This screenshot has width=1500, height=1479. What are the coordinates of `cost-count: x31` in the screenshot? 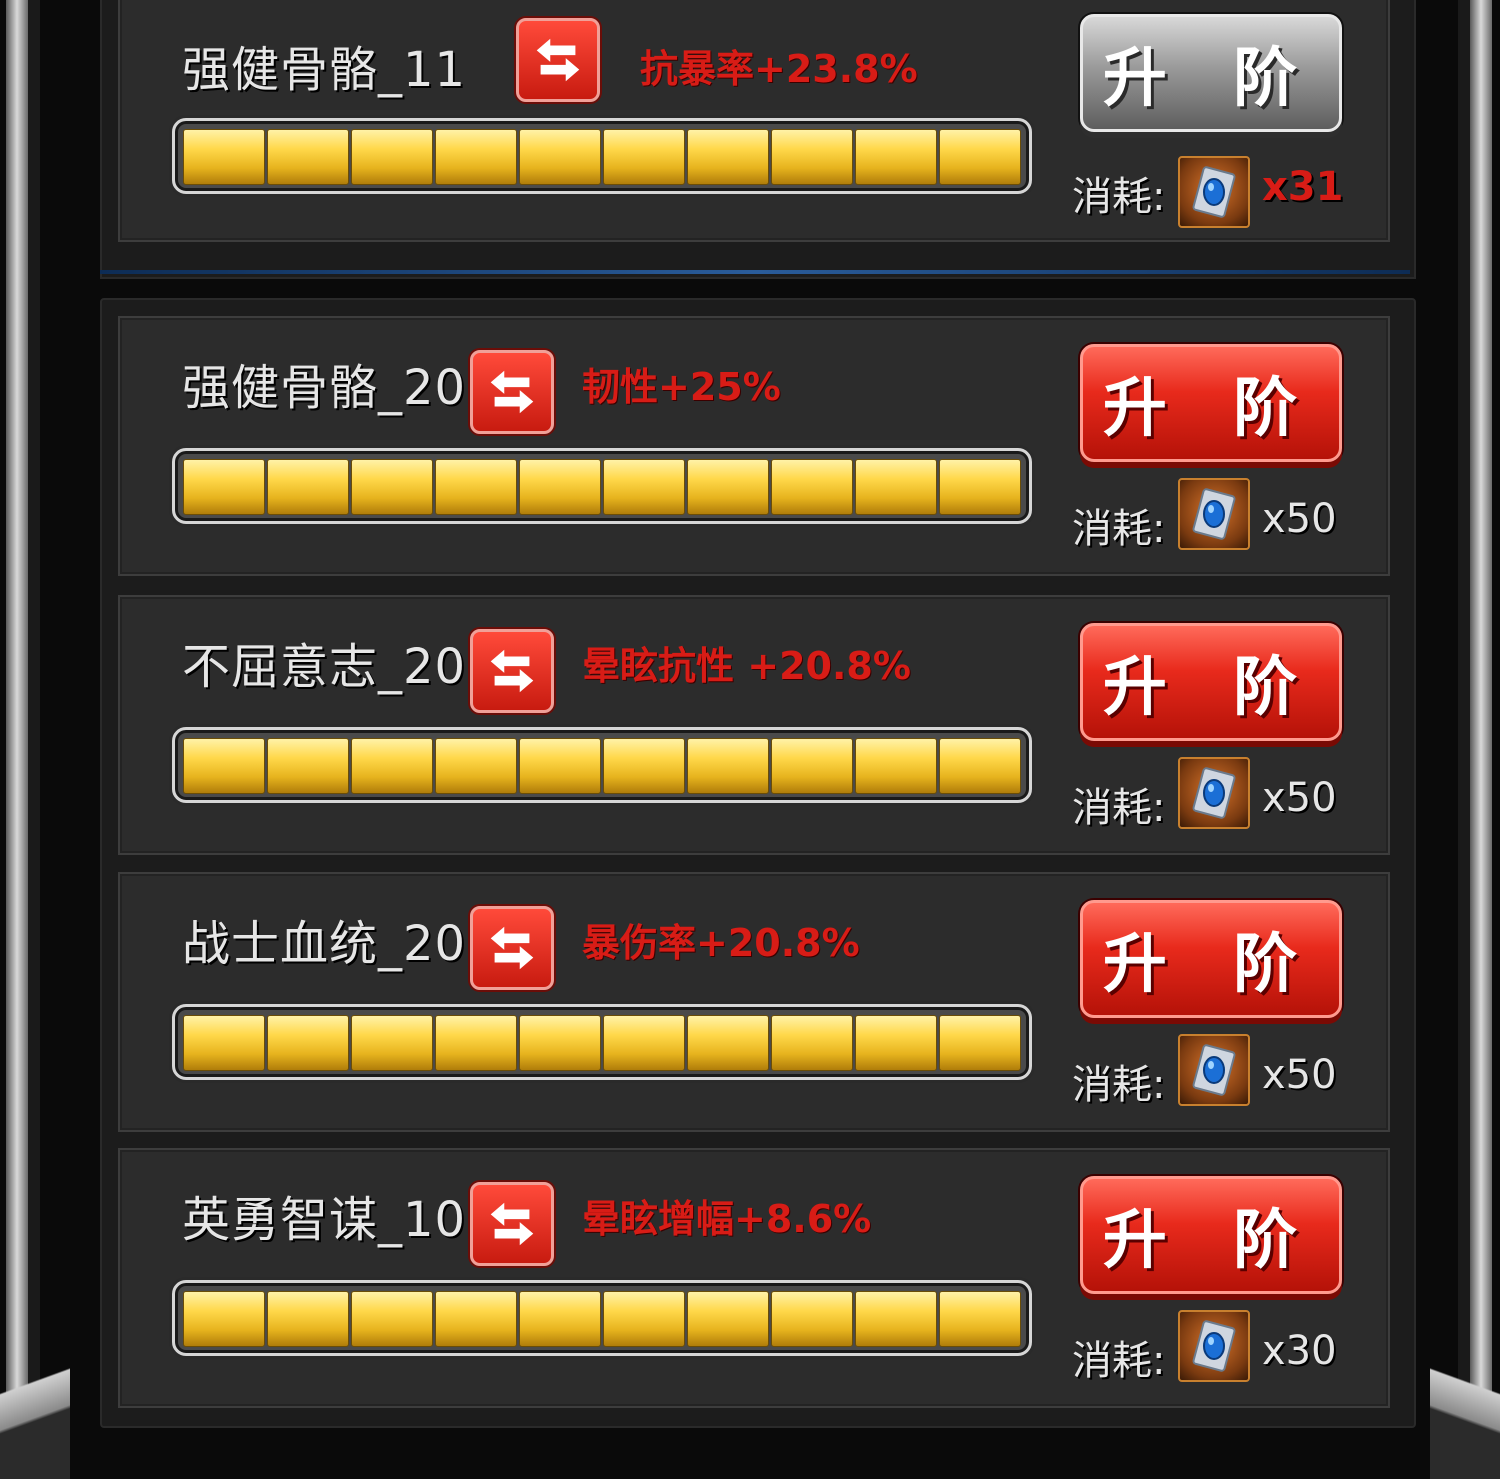 It's located at (1303, 187).